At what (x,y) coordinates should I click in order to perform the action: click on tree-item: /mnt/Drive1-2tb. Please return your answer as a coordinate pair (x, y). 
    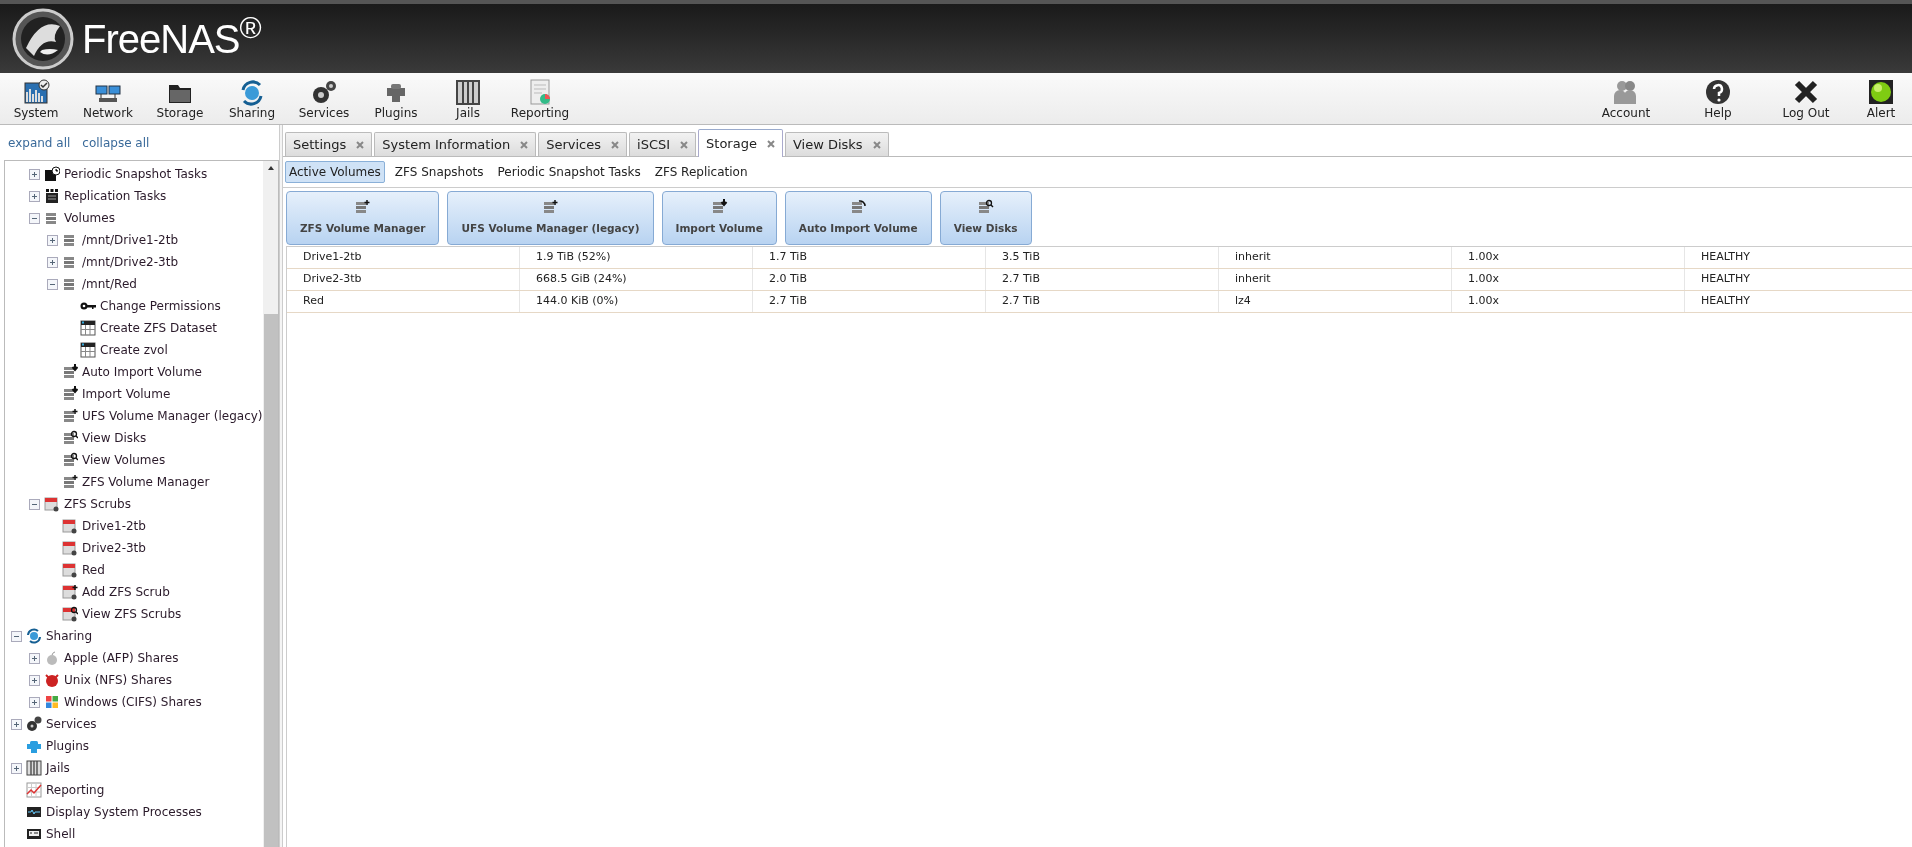
    Looking at the image, I should click on (130, 240).